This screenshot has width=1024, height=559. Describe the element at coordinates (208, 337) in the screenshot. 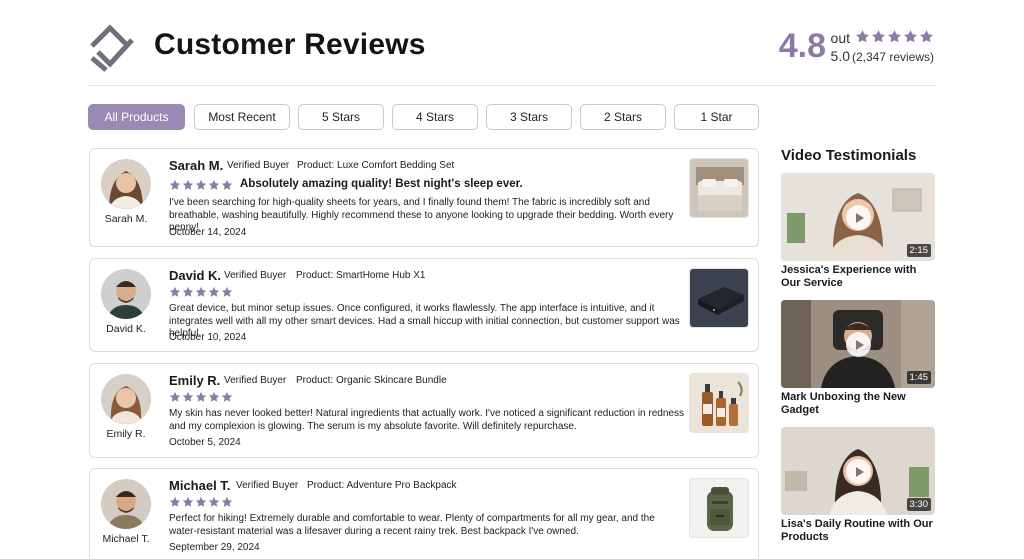

I see `review-date: October 10, 2024` at that location.